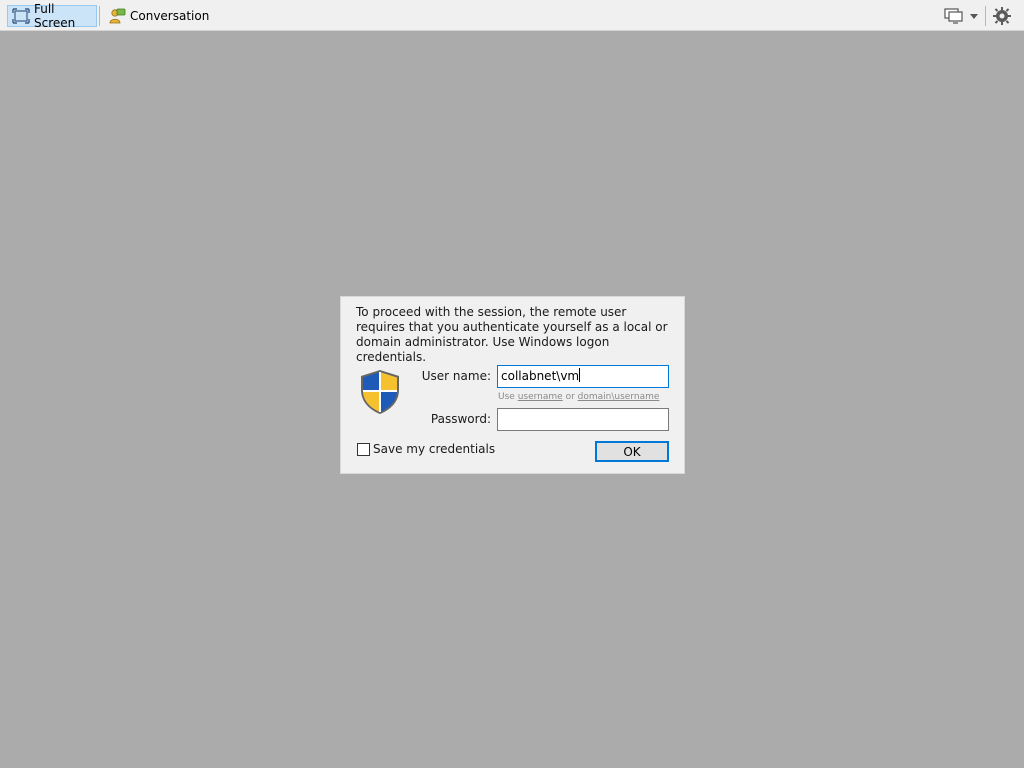 The width and height of the screenshot is (1024, 768). I want to click on hint-use-text: Use, so click(506, 397).